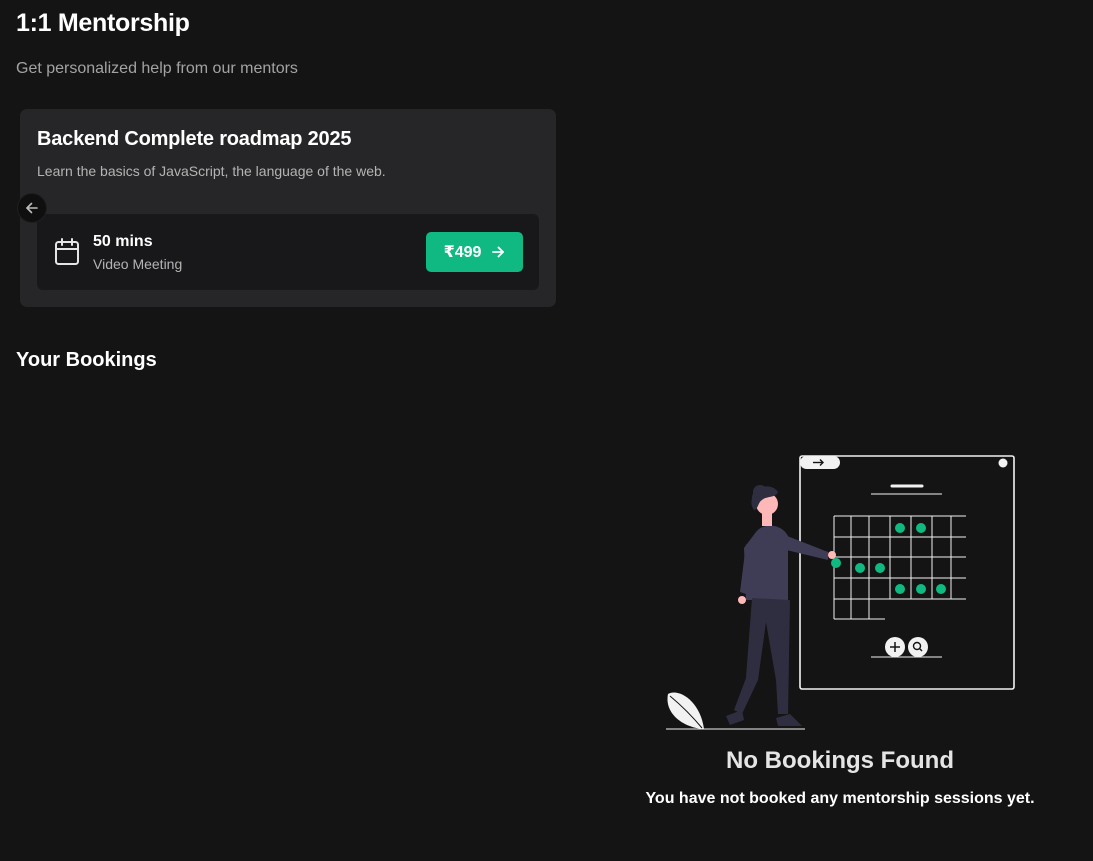 This screenshot has width=1093, height=861. I want to click on session-duration: 50 mins, so click(123, 241).